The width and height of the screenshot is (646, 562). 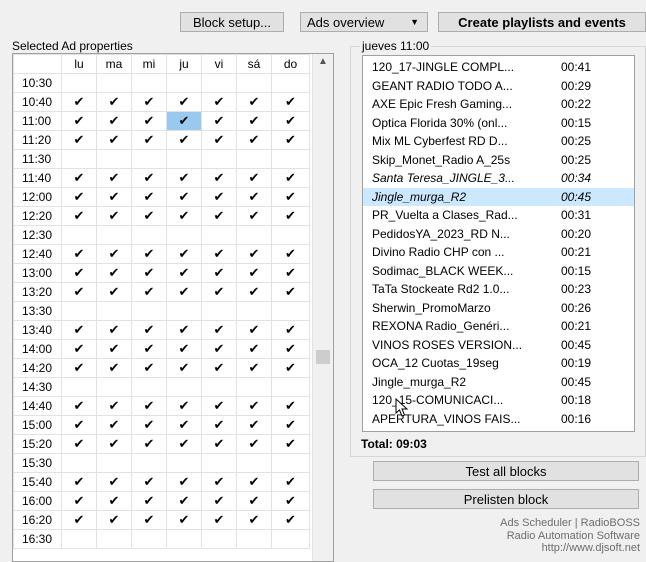 I want to click on day-header-vi: vi, so click(x=219, y=64).